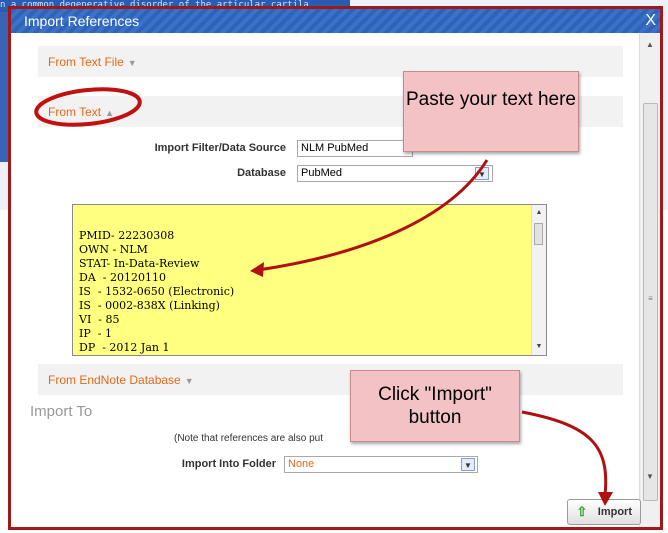 This screenshot has height=533, width=668. I want to click on highlight-ellipse, so click(88, 107).